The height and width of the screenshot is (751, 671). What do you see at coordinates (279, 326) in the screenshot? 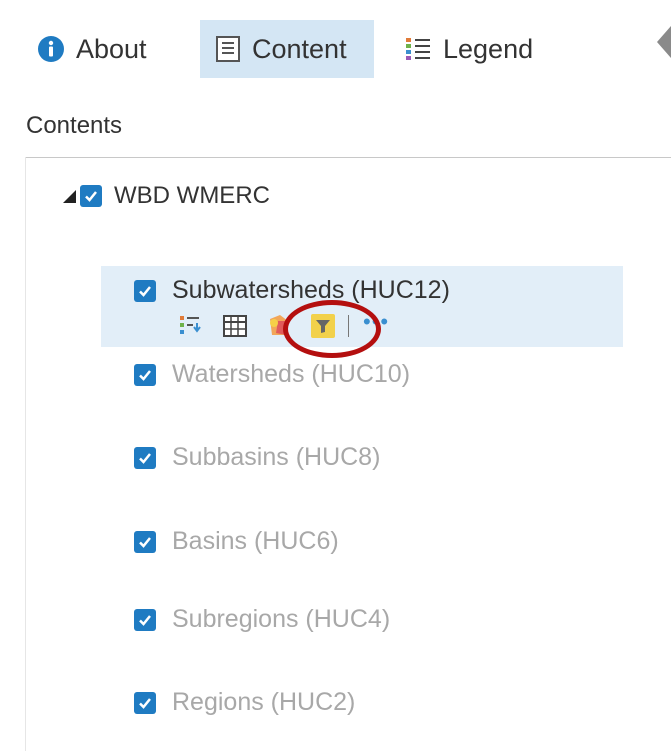
I see `change-style-icon` at bounding box center [279, 326].